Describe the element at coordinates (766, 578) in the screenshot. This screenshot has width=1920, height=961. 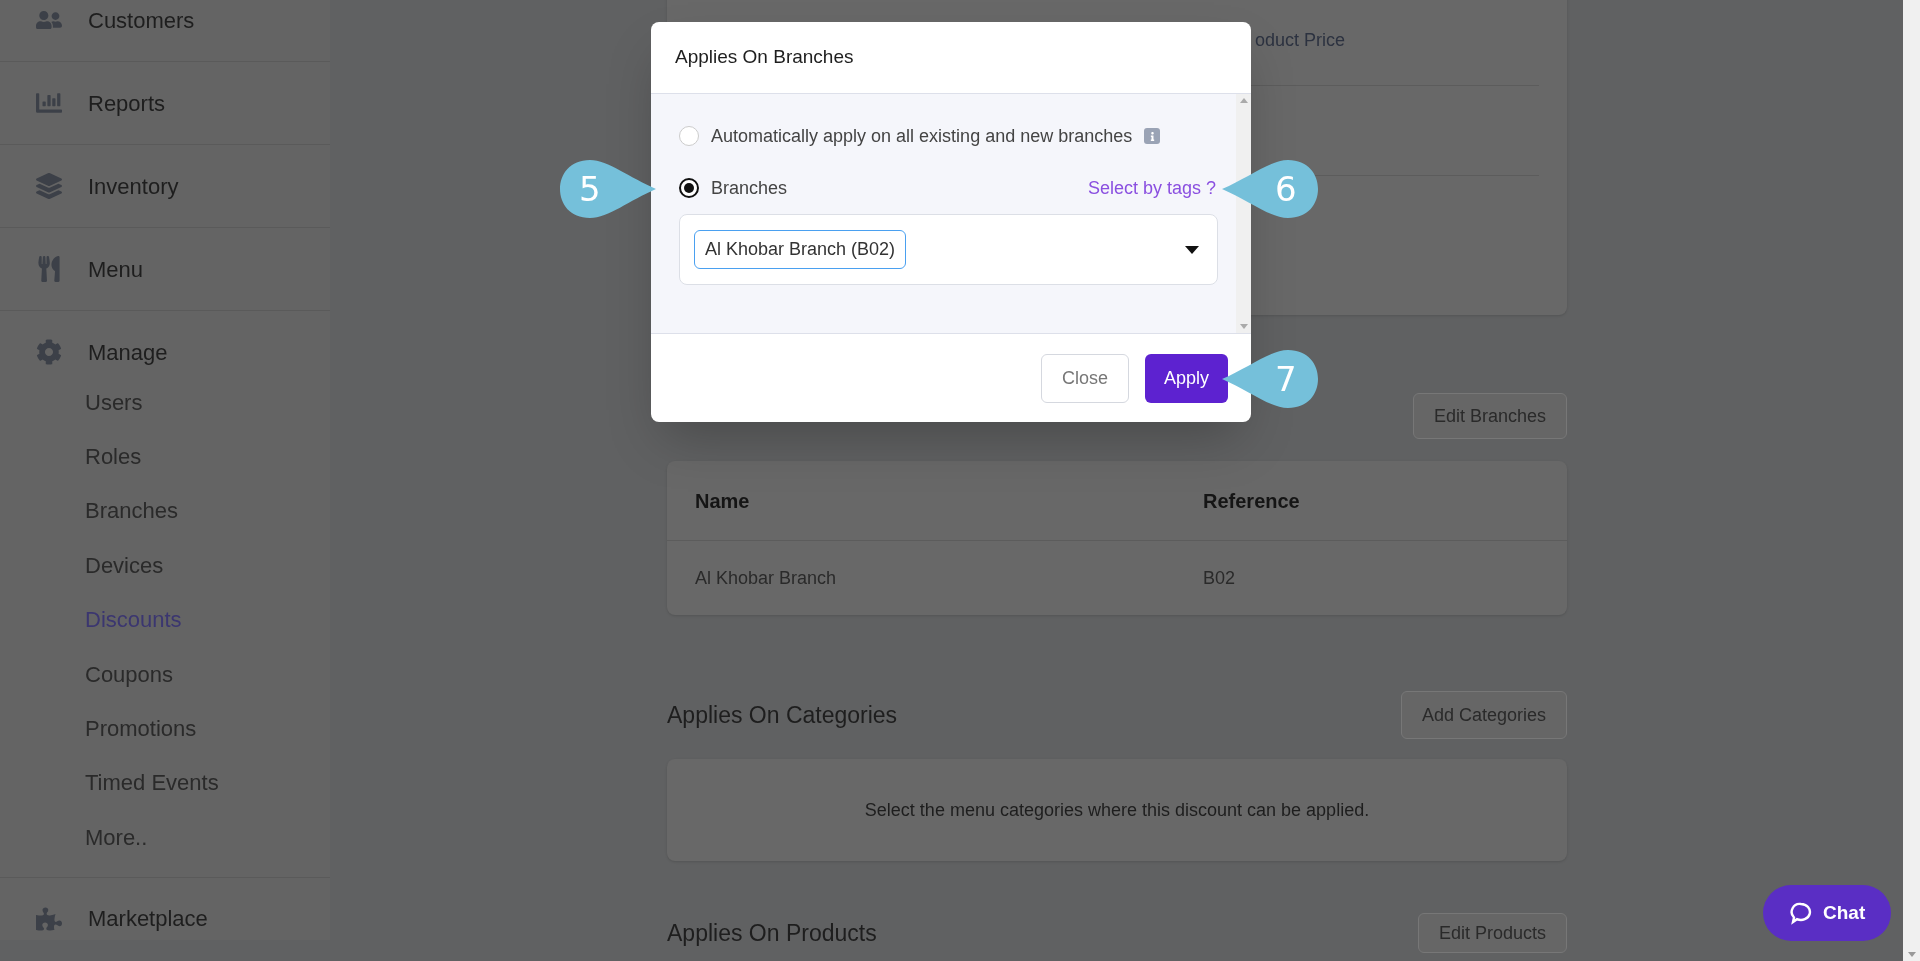
I see `table-cell-text: Al Khobar Branch` at that location.